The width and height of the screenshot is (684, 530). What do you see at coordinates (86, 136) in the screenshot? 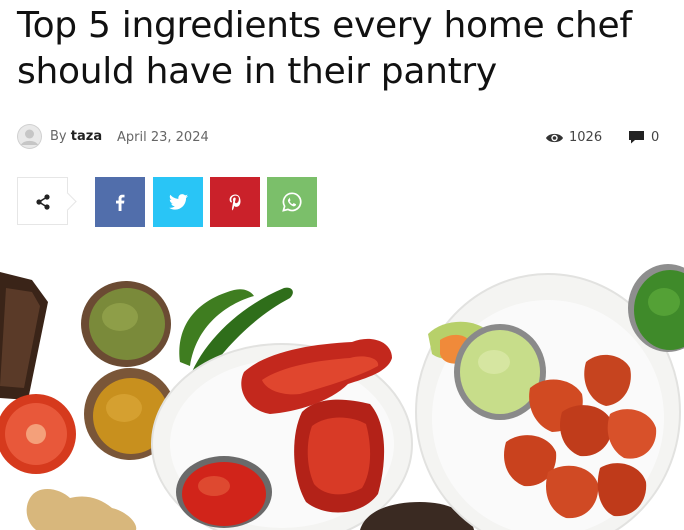
I see `author-link: taza` at bounding box center [86, 136].